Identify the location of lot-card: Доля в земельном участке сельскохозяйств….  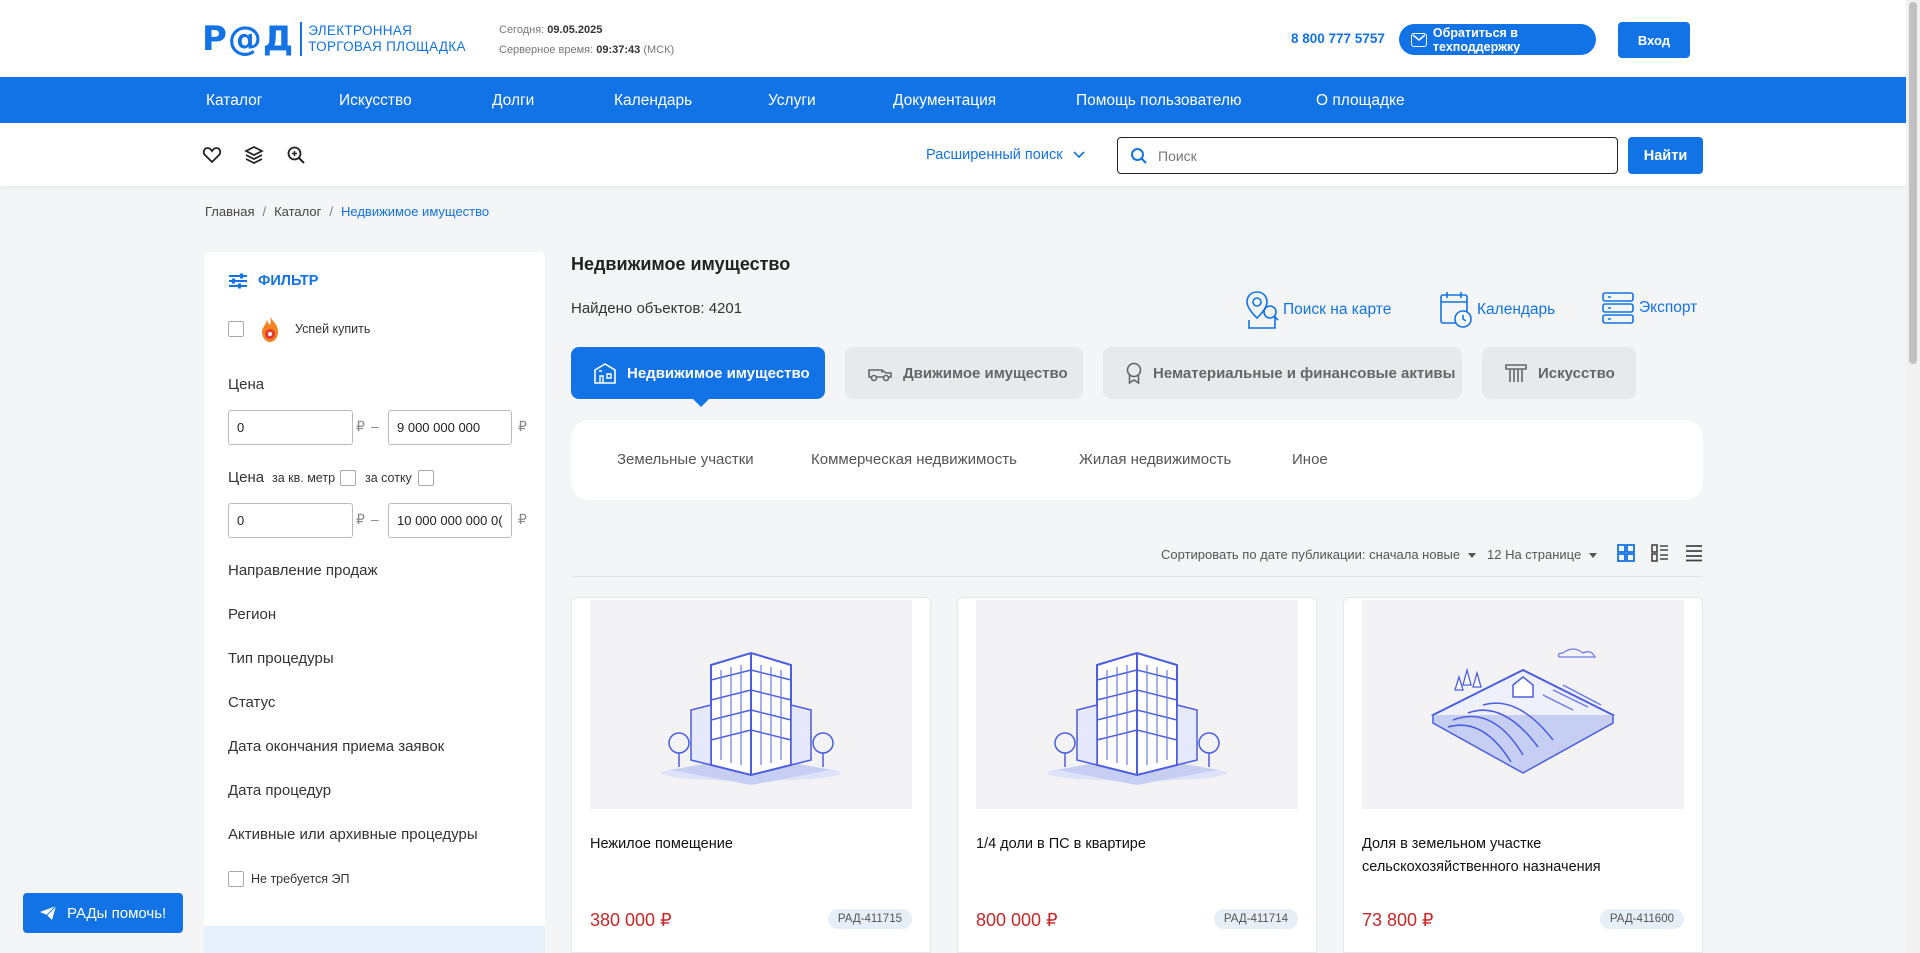
(1523, 775).